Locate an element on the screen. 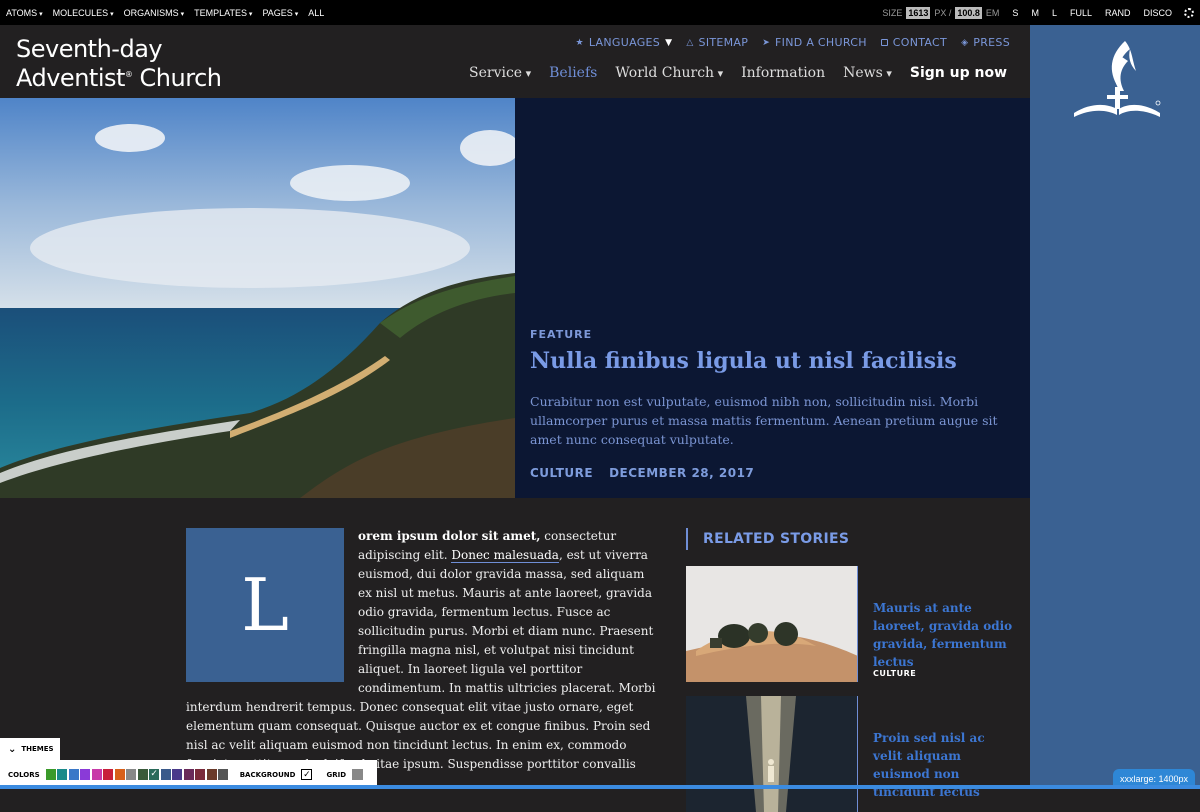 The height and width of the screenshot is (812, 1200). themes-toggle: ⌄ THEMES is located at coordinates (30, 749).